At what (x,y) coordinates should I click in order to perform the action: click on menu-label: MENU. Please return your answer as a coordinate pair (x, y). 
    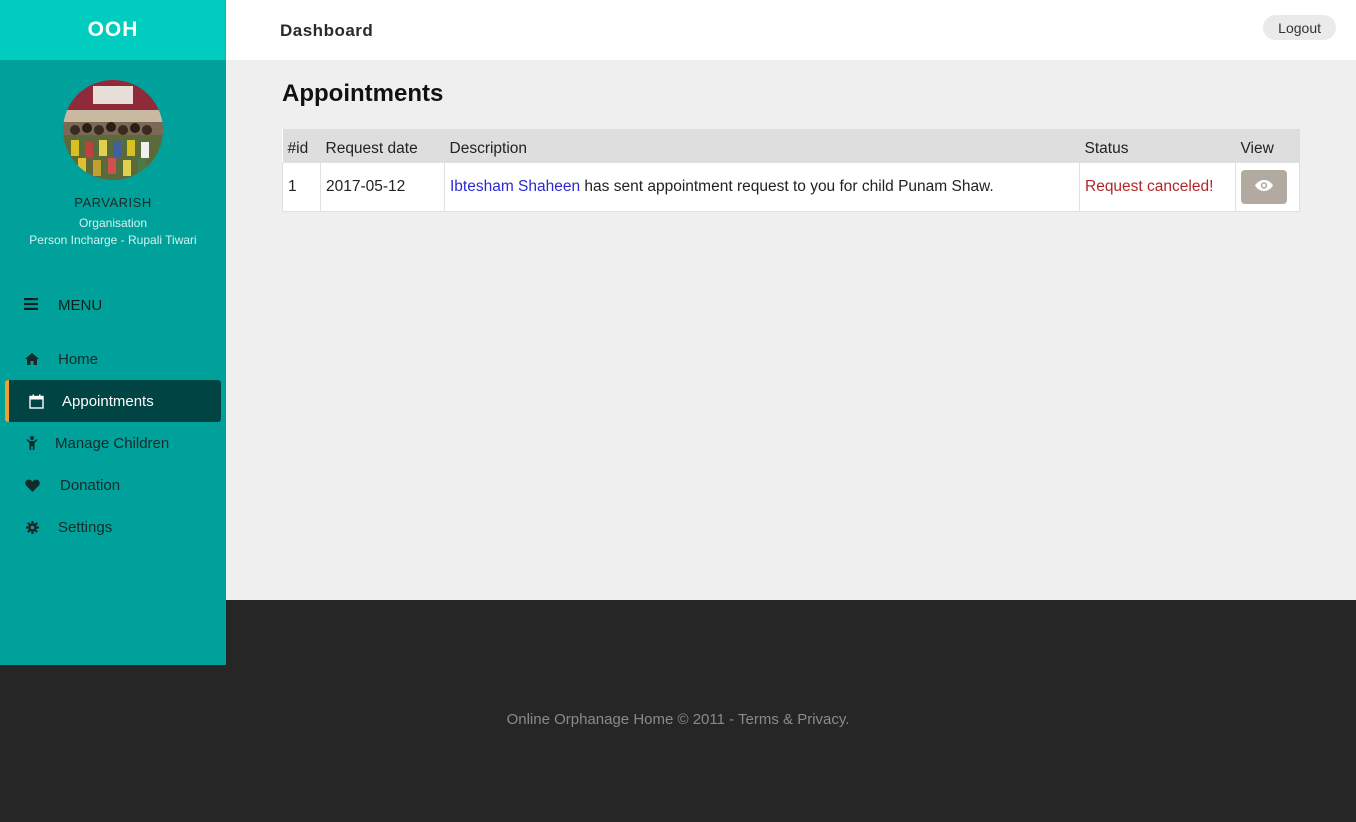
    Looking at the image, I should click on (80, 305).